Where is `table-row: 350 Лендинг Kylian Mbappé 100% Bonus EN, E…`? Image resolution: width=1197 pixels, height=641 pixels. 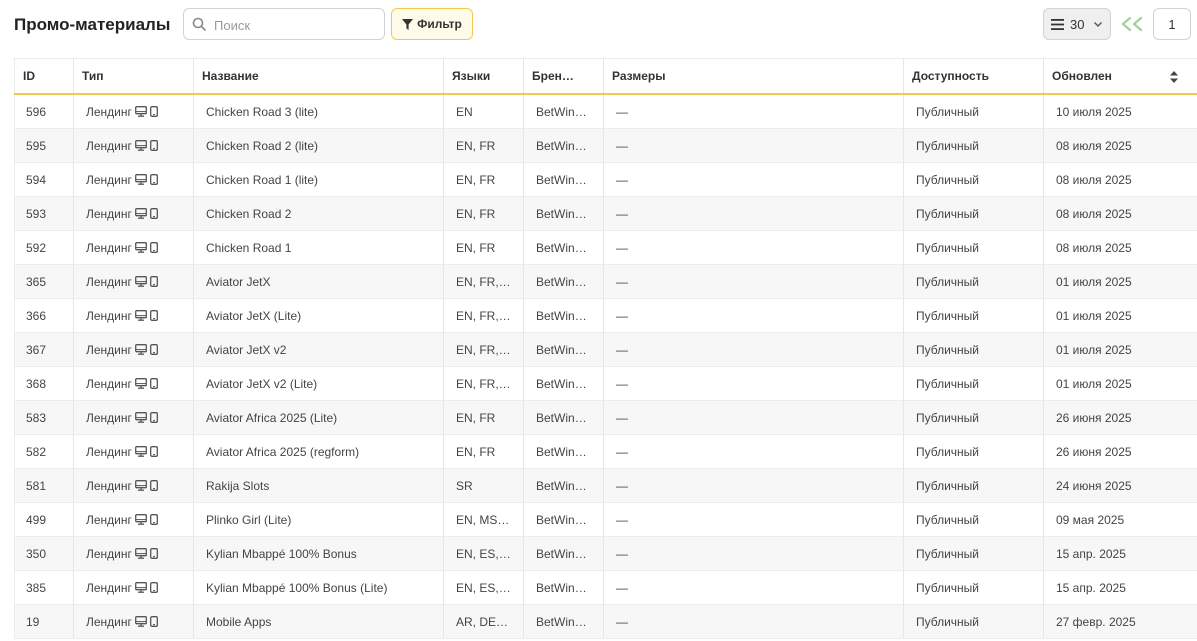 table-row: 350 Лендинг Kylian Mbappé 100% Bonus EN, E… is located at coordinates (605, 553).